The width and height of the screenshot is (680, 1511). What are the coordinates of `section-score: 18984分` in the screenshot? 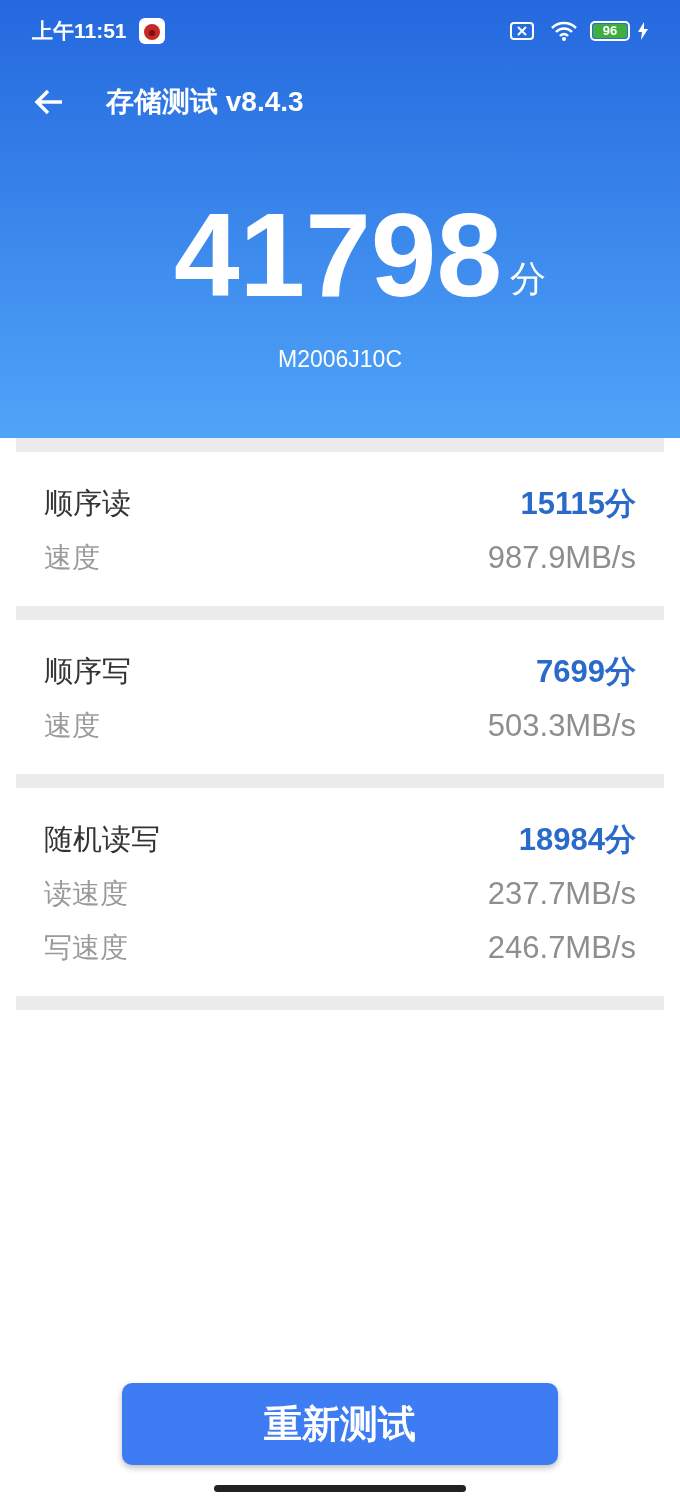 It's located at (577, 839).